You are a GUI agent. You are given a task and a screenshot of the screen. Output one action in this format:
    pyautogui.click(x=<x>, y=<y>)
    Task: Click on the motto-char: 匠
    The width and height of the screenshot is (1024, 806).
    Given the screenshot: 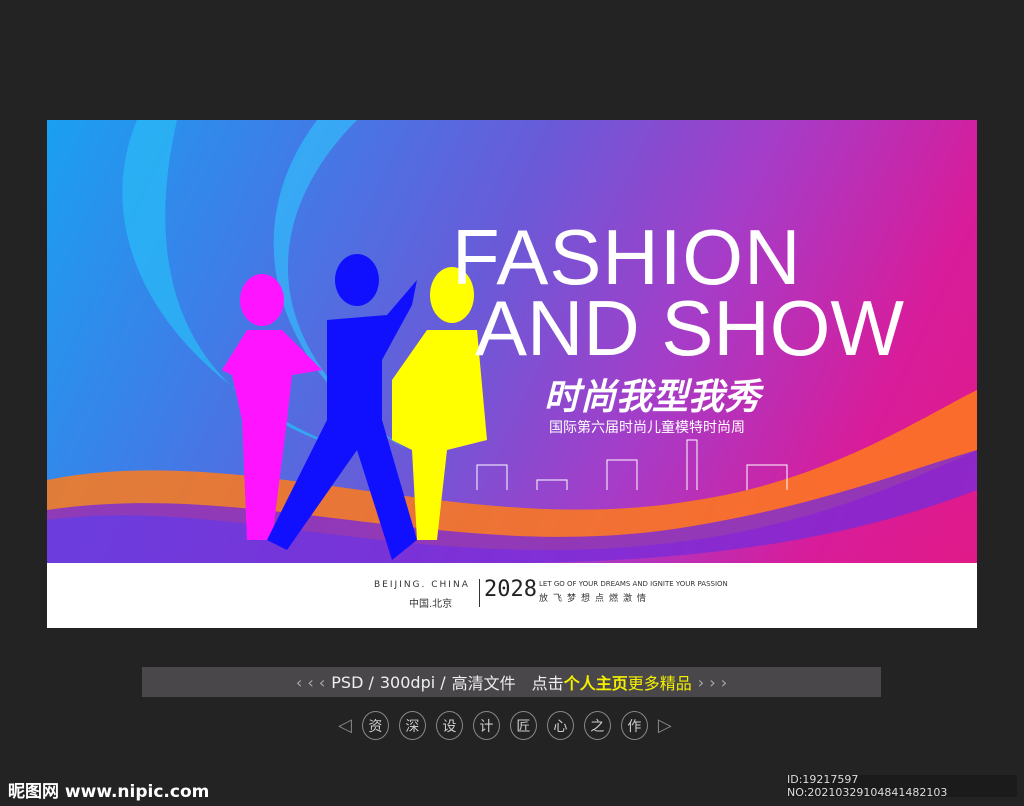 What is the action you would take?
    pyautogui.click(x=523, y=725)
    